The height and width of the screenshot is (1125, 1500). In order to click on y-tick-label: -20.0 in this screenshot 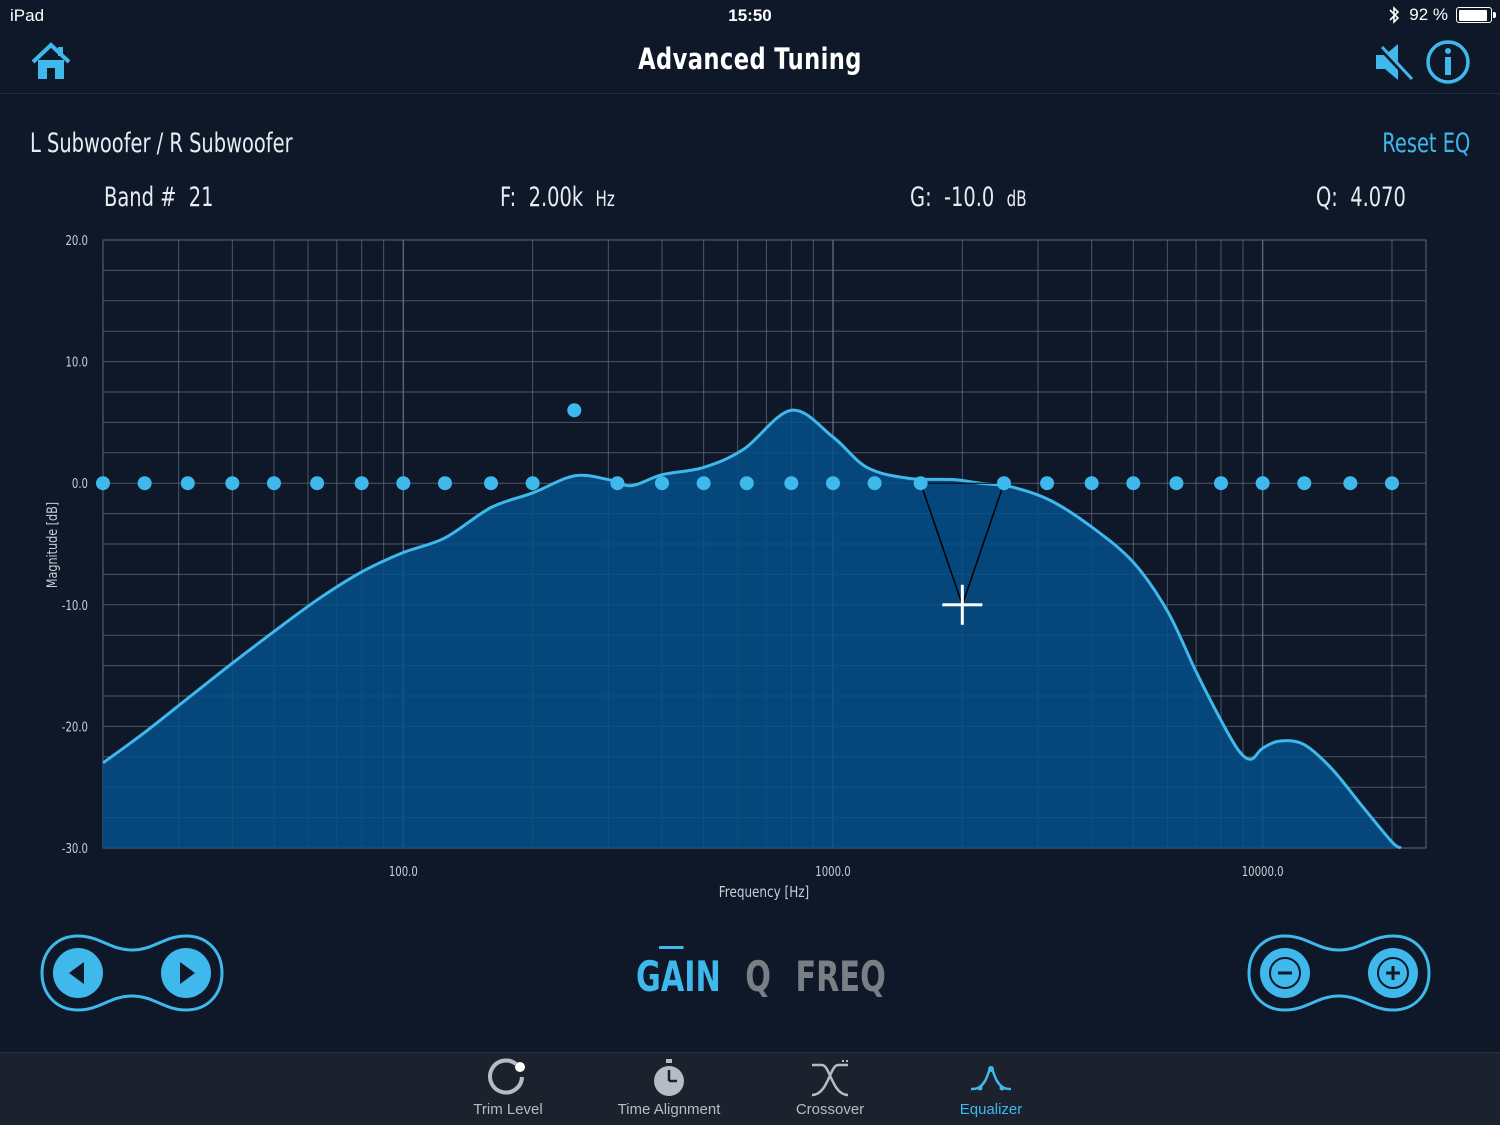, I will do `click(75, 727)`.